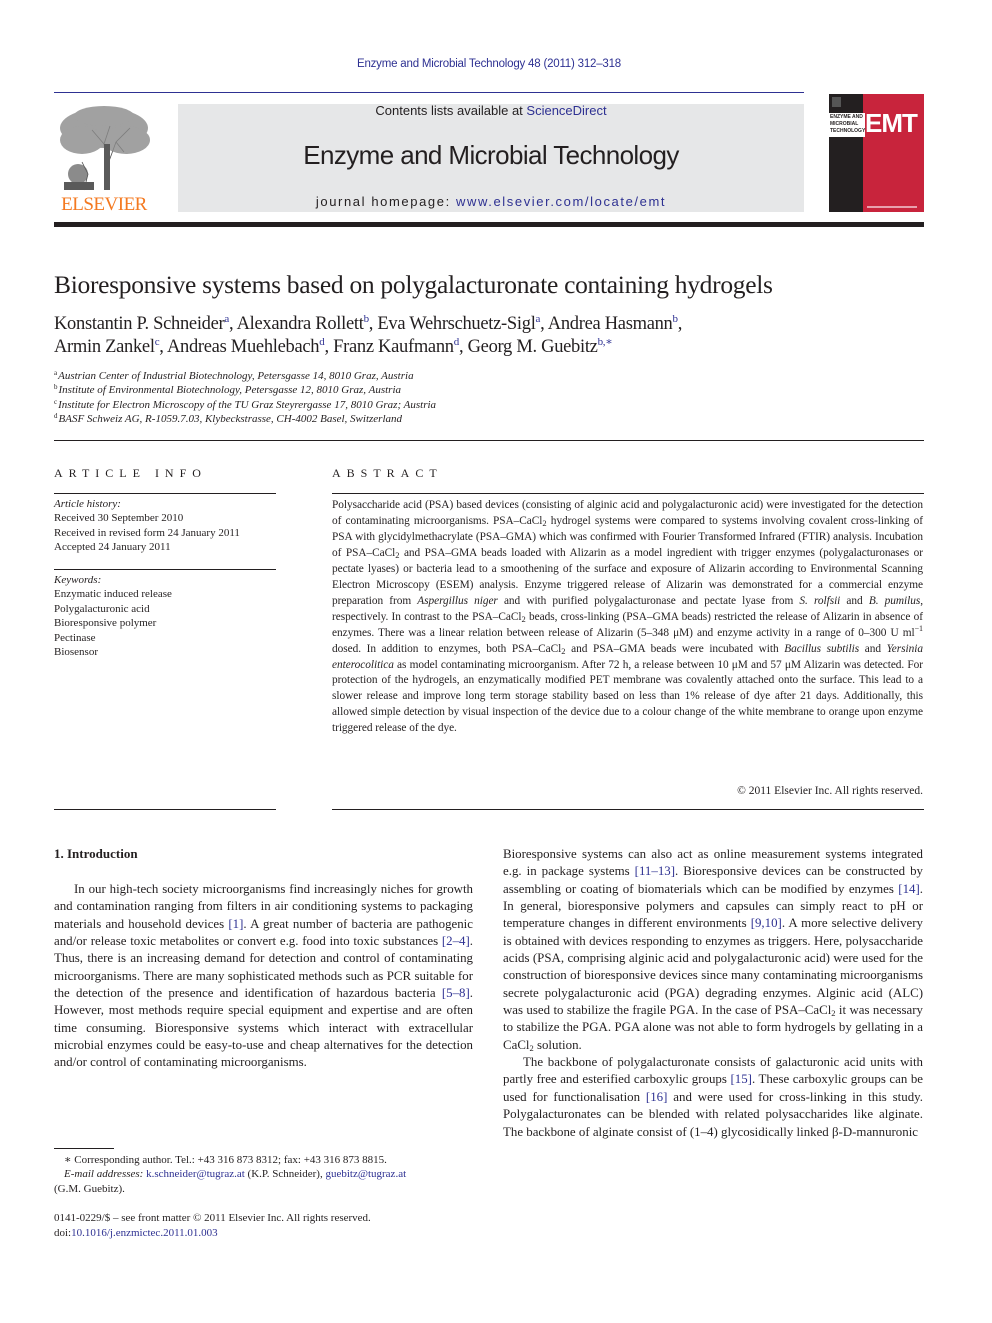 The width and height of the screenshot is (992, 1323). I want to click on email-link: k.schneider@tugraz.at, so click(195, 1174).